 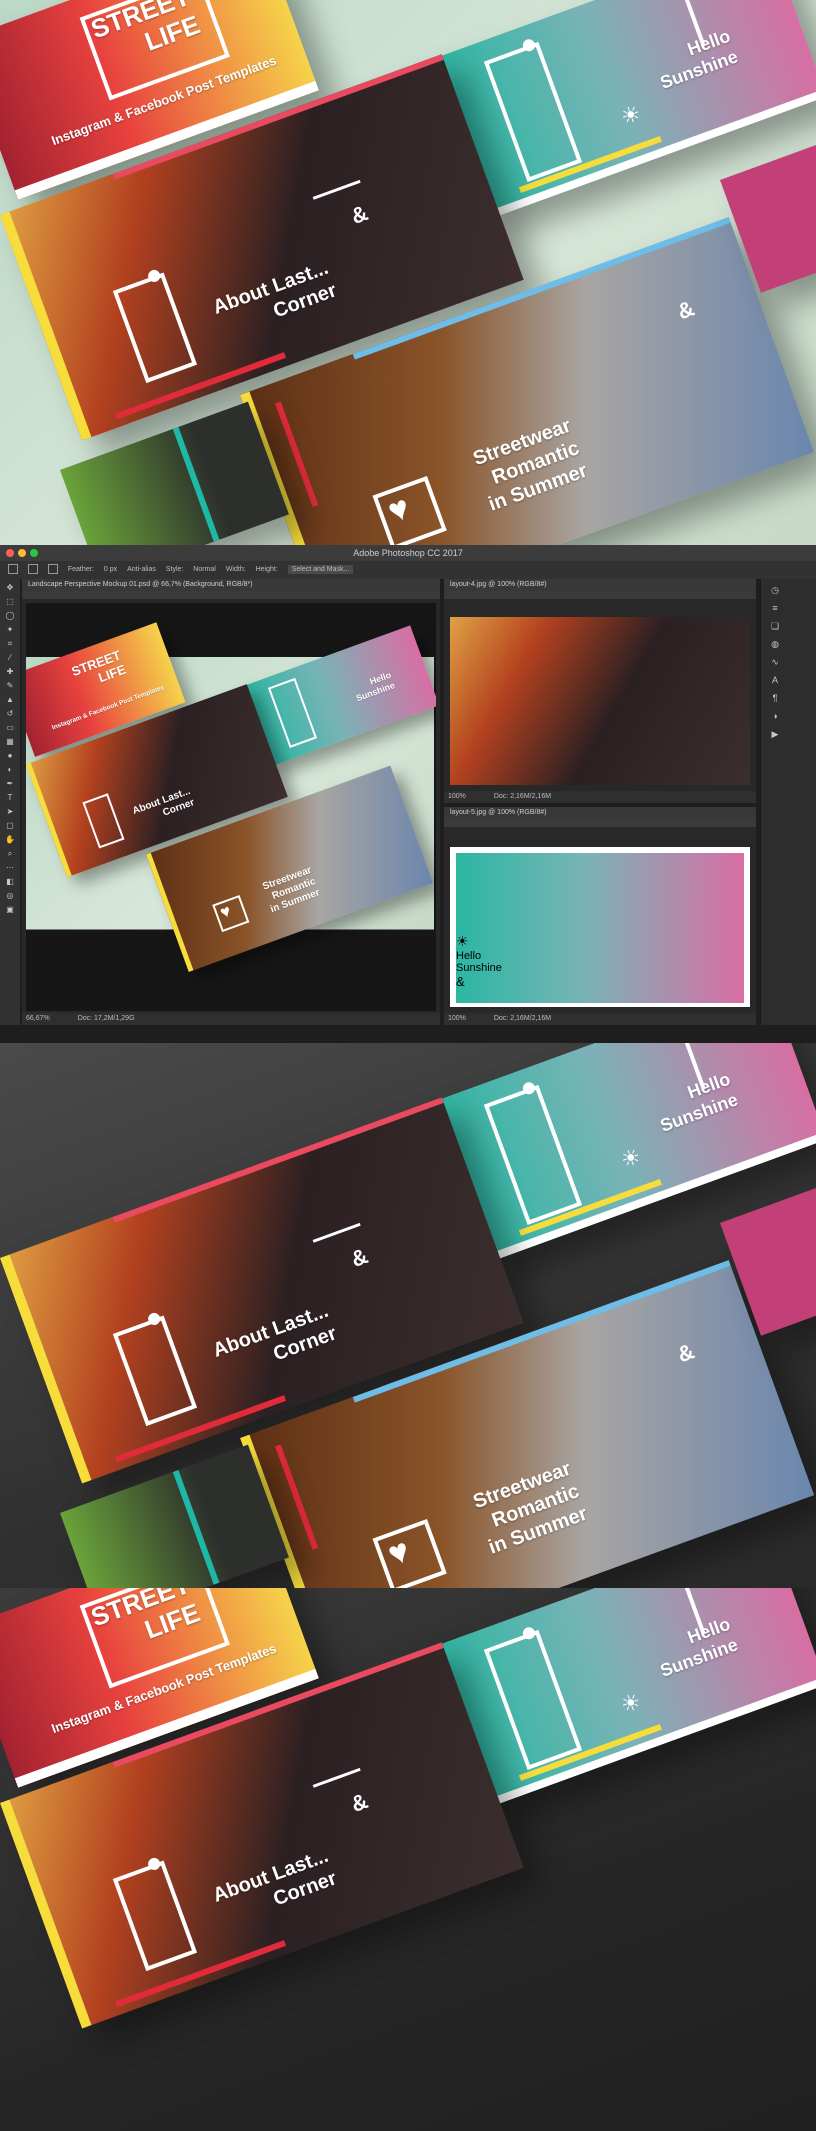 I want to click on hello-text: Hello, so click(x=469, y=956).